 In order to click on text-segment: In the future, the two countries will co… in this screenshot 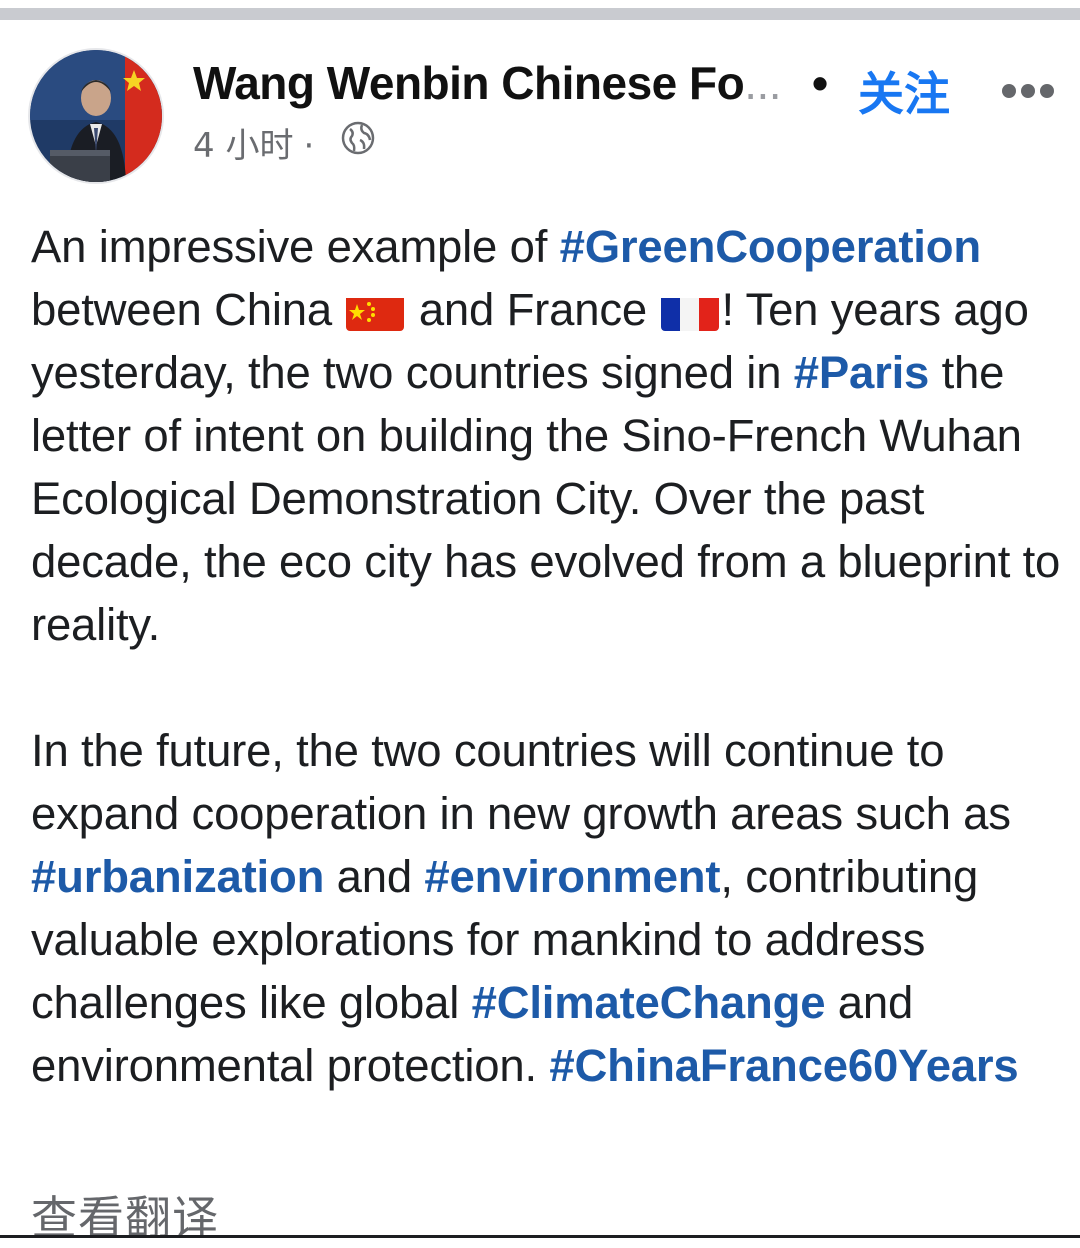, I will do `click(521, 782)`.